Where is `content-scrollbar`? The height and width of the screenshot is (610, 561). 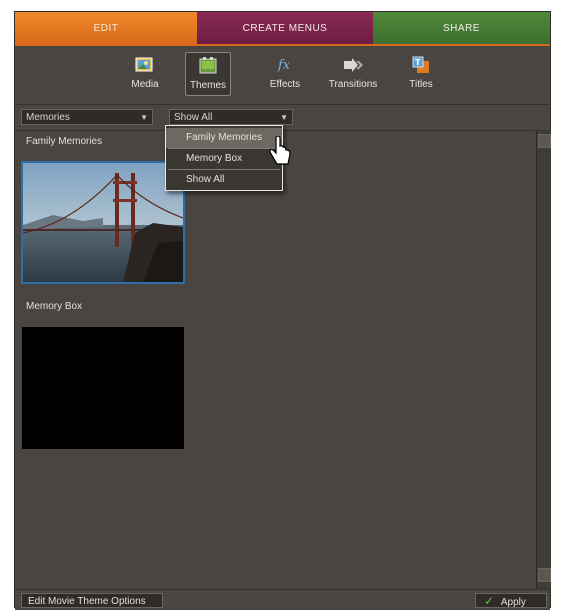 content-scrollbar is located at coordinates (543, 359).